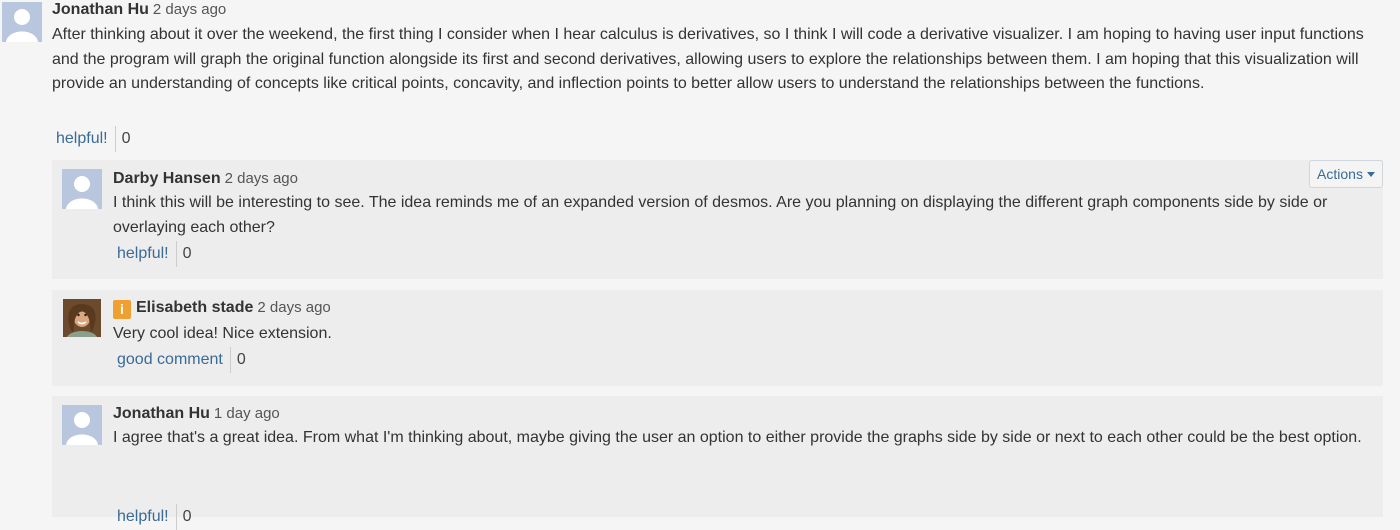 Image resolution: width=1400 pixels, height=530 pixels. Describe the element at coordinates (100, 9) in the screenshot. I see `post-author: Jonathan Hu` at that location.